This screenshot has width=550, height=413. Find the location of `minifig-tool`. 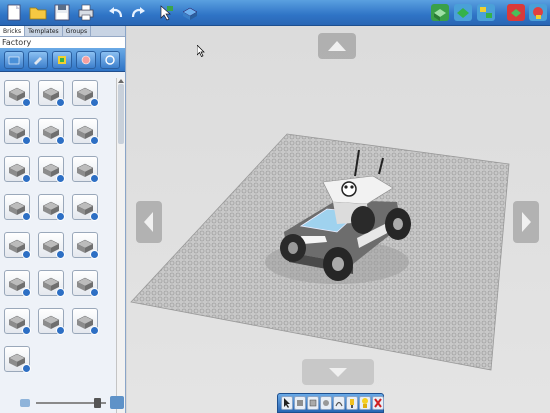

minifig-tool is located at coordinates (365, 403).